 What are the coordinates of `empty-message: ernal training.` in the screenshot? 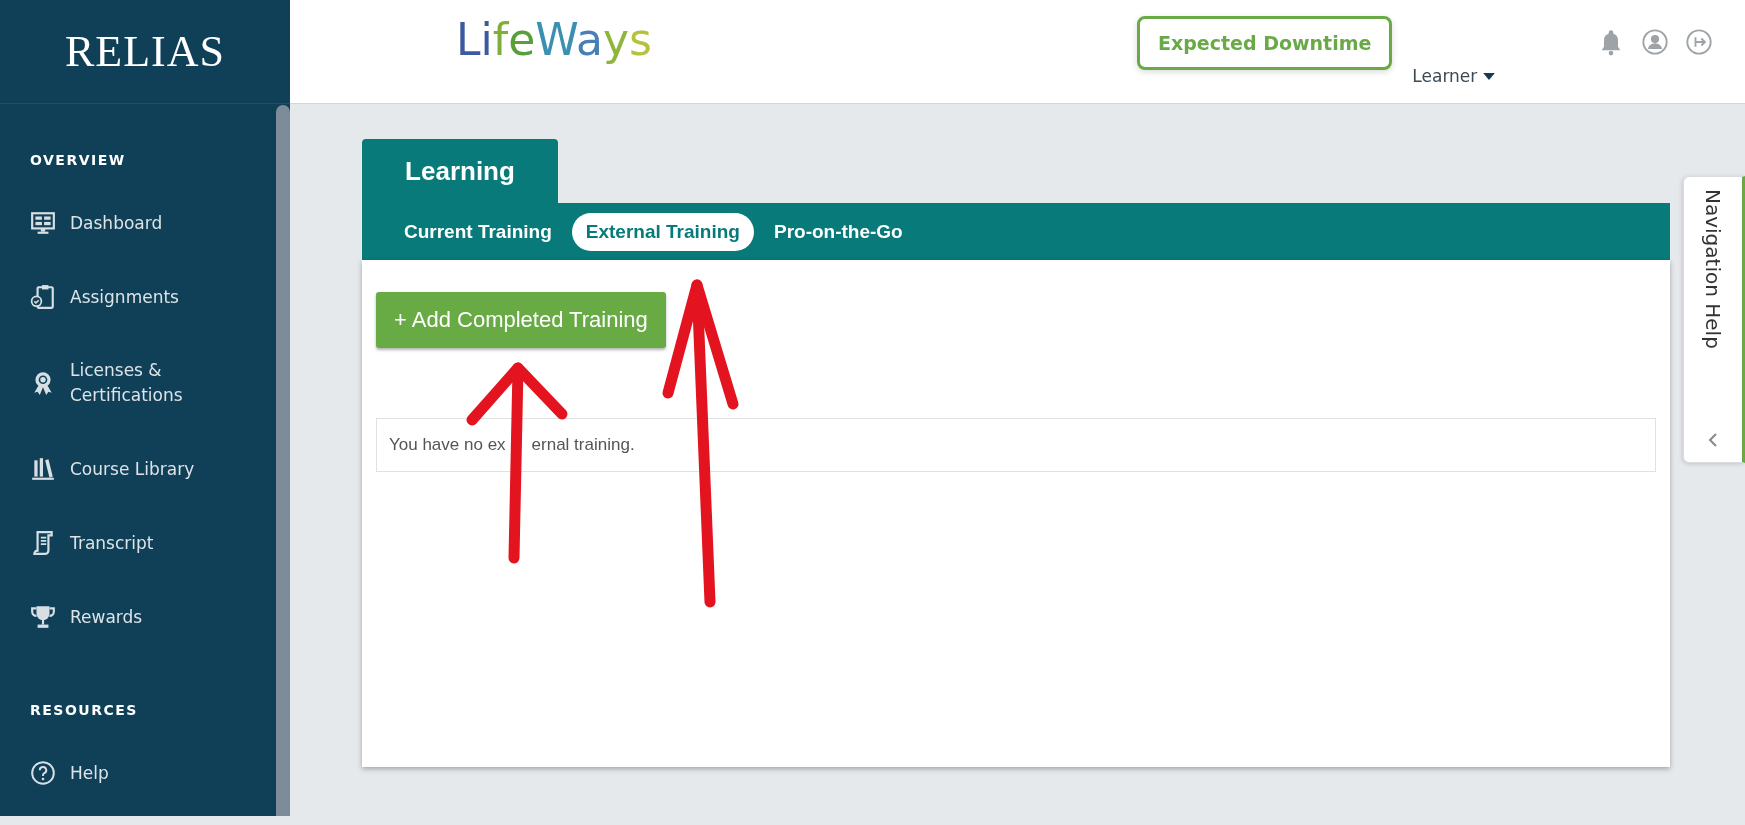 It's located at (583, 445).